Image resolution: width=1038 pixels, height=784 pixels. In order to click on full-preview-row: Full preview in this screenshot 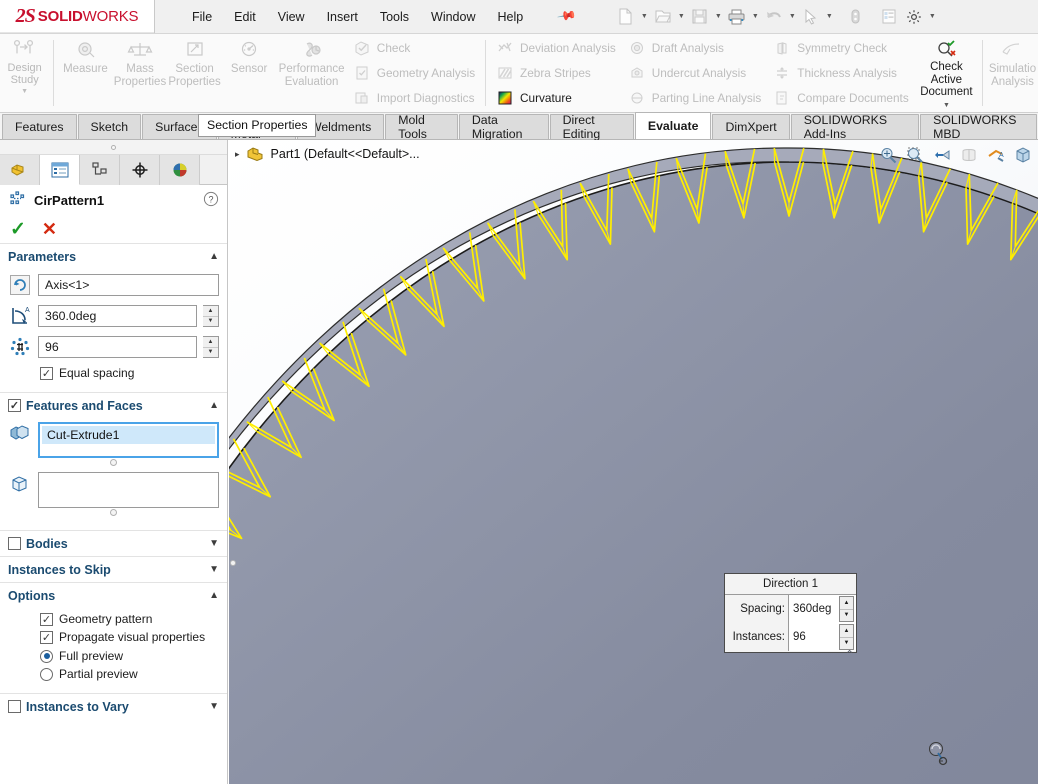, I will do `click(113, 656)`.